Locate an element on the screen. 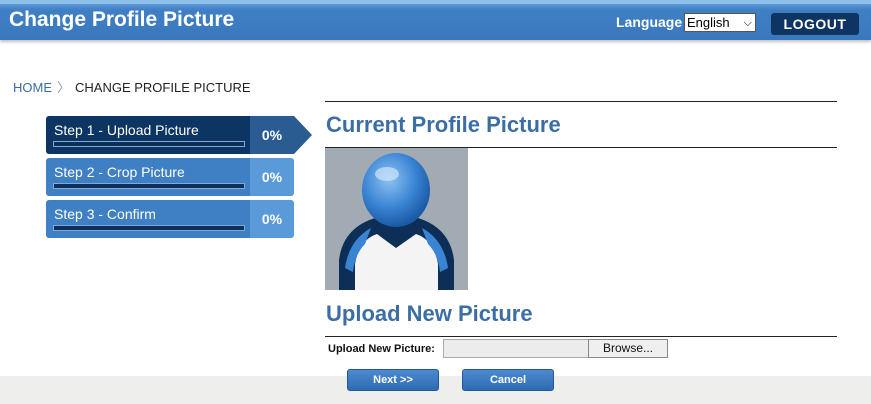 The image size is (871, 404). chevron-down-icon: ⌵ is located at coordinates (747, 23).